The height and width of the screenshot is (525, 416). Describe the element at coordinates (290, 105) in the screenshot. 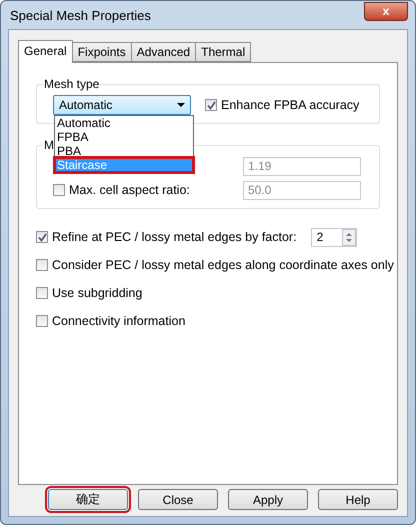

I see `checkbox-label: Enhance FPBA accuracy` at that location.